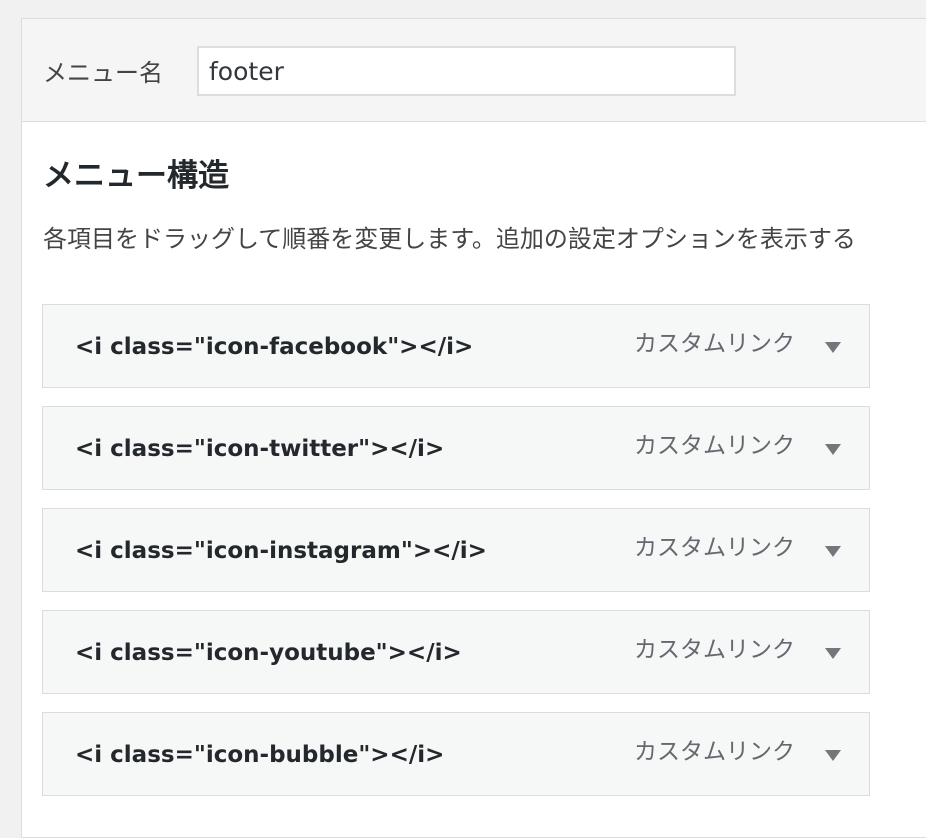 The height and width of the screenshot is (838, 926). What do you see at coordinates (103, 73) in the screenshot?
I see `menu-name-label: メニュー名` at bounding box center [103, 73].